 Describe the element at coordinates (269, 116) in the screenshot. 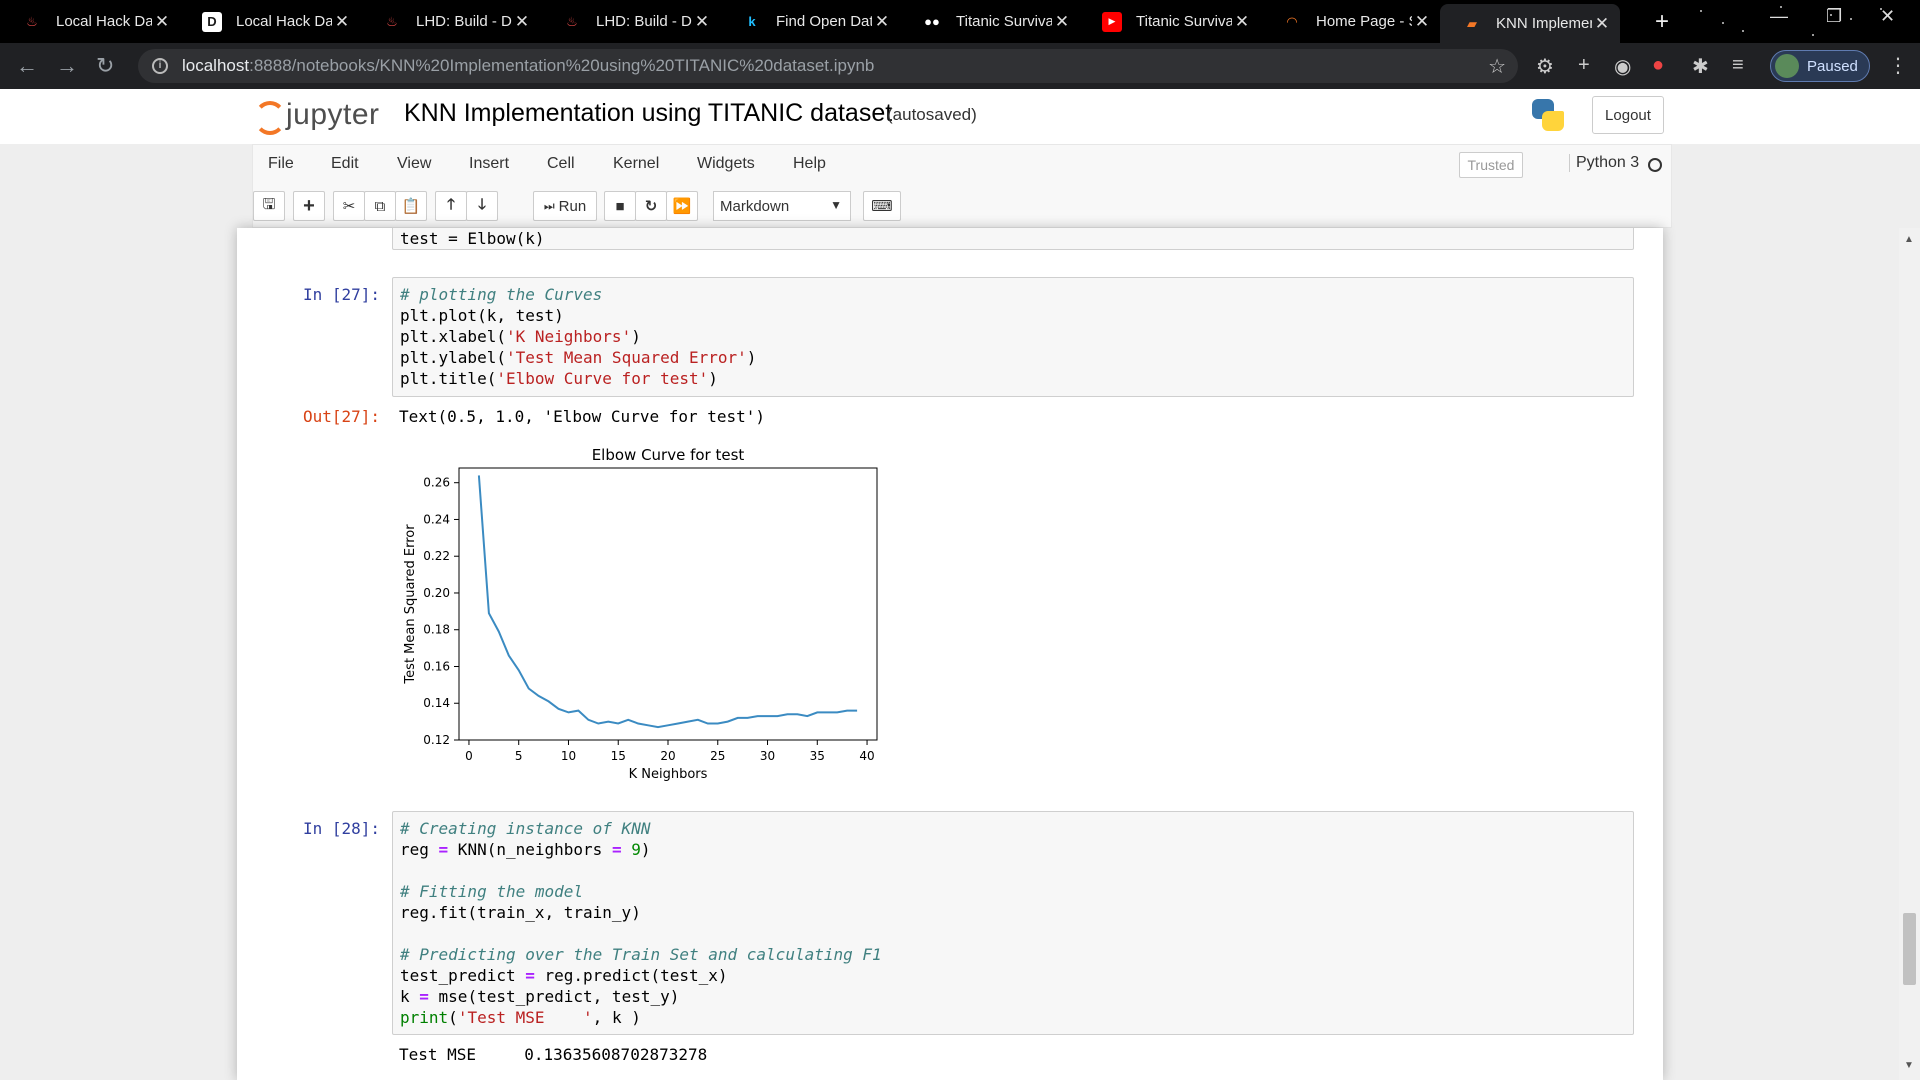

I see `jupyter-ring-icon` at that location.